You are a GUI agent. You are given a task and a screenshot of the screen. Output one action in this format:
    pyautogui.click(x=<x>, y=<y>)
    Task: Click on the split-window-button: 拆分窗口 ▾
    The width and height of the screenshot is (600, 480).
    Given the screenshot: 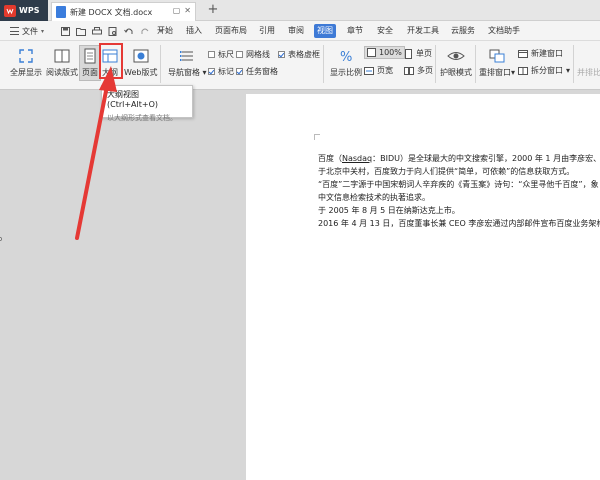 What is the action you would take?
    pyautogui.click(x=544, y=70)
    